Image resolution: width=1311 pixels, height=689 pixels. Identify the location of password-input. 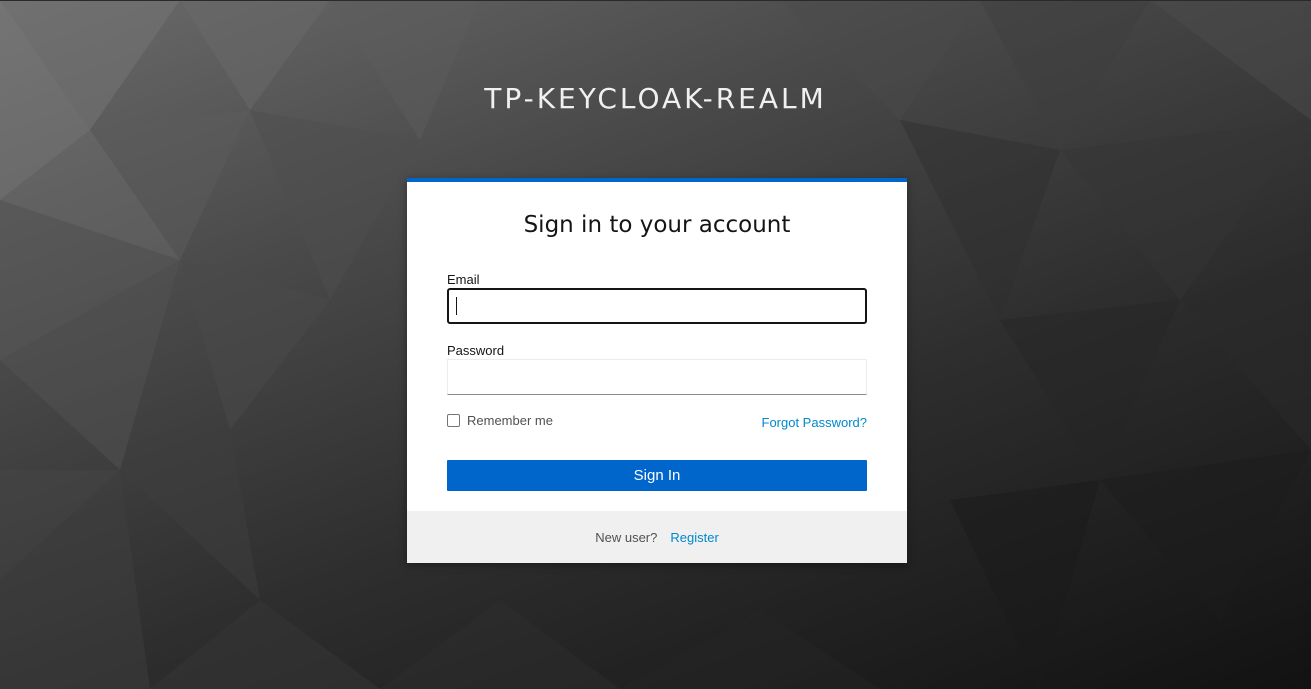
(657, 377).